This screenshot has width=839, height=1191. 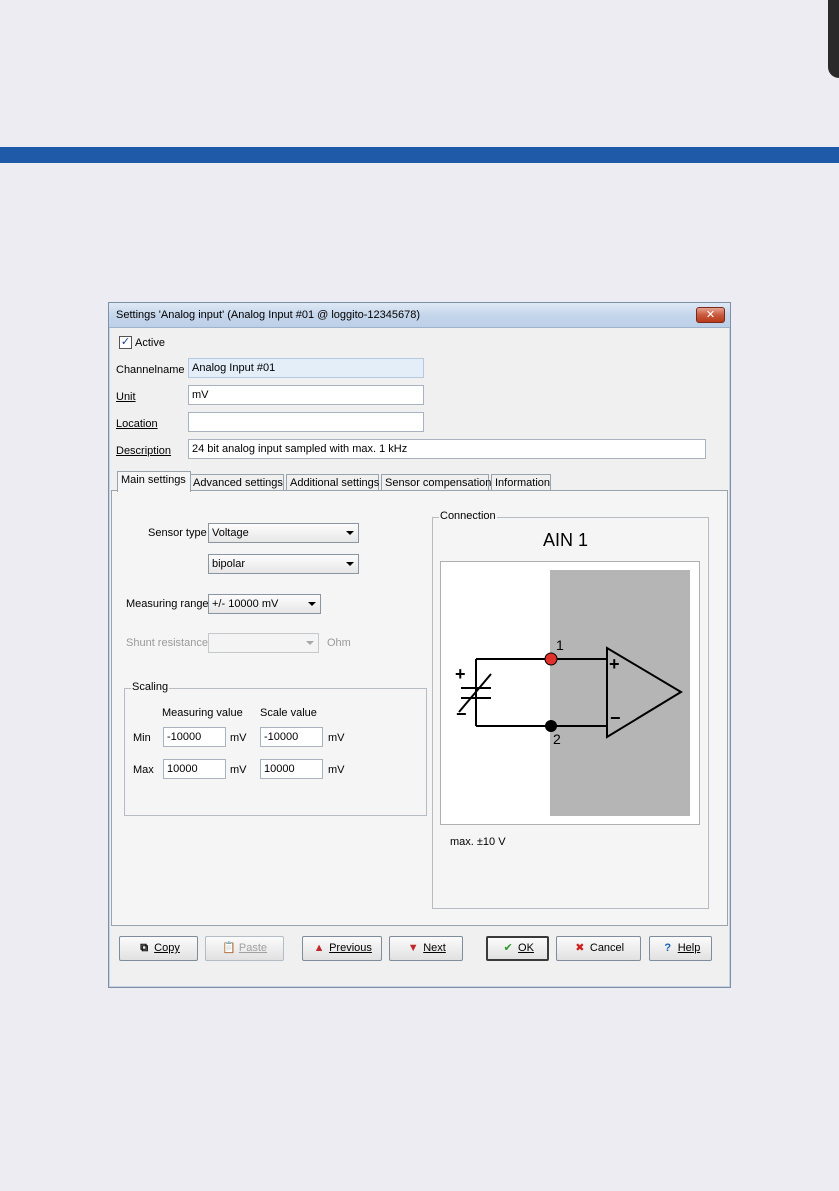 I want to click on close-icon: ✕, so click(x=710, y=315).